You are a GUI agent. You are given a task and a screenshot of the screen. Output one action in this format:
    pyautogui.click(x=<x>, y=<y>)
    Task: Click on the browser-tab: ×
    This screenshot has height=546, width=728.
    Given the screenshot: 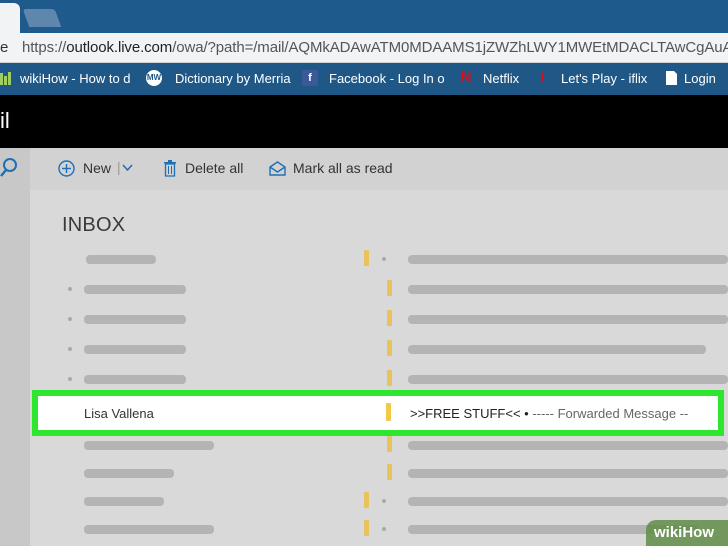 What is the action you would take?
    pyautogui.click(x=10, y=18)
    